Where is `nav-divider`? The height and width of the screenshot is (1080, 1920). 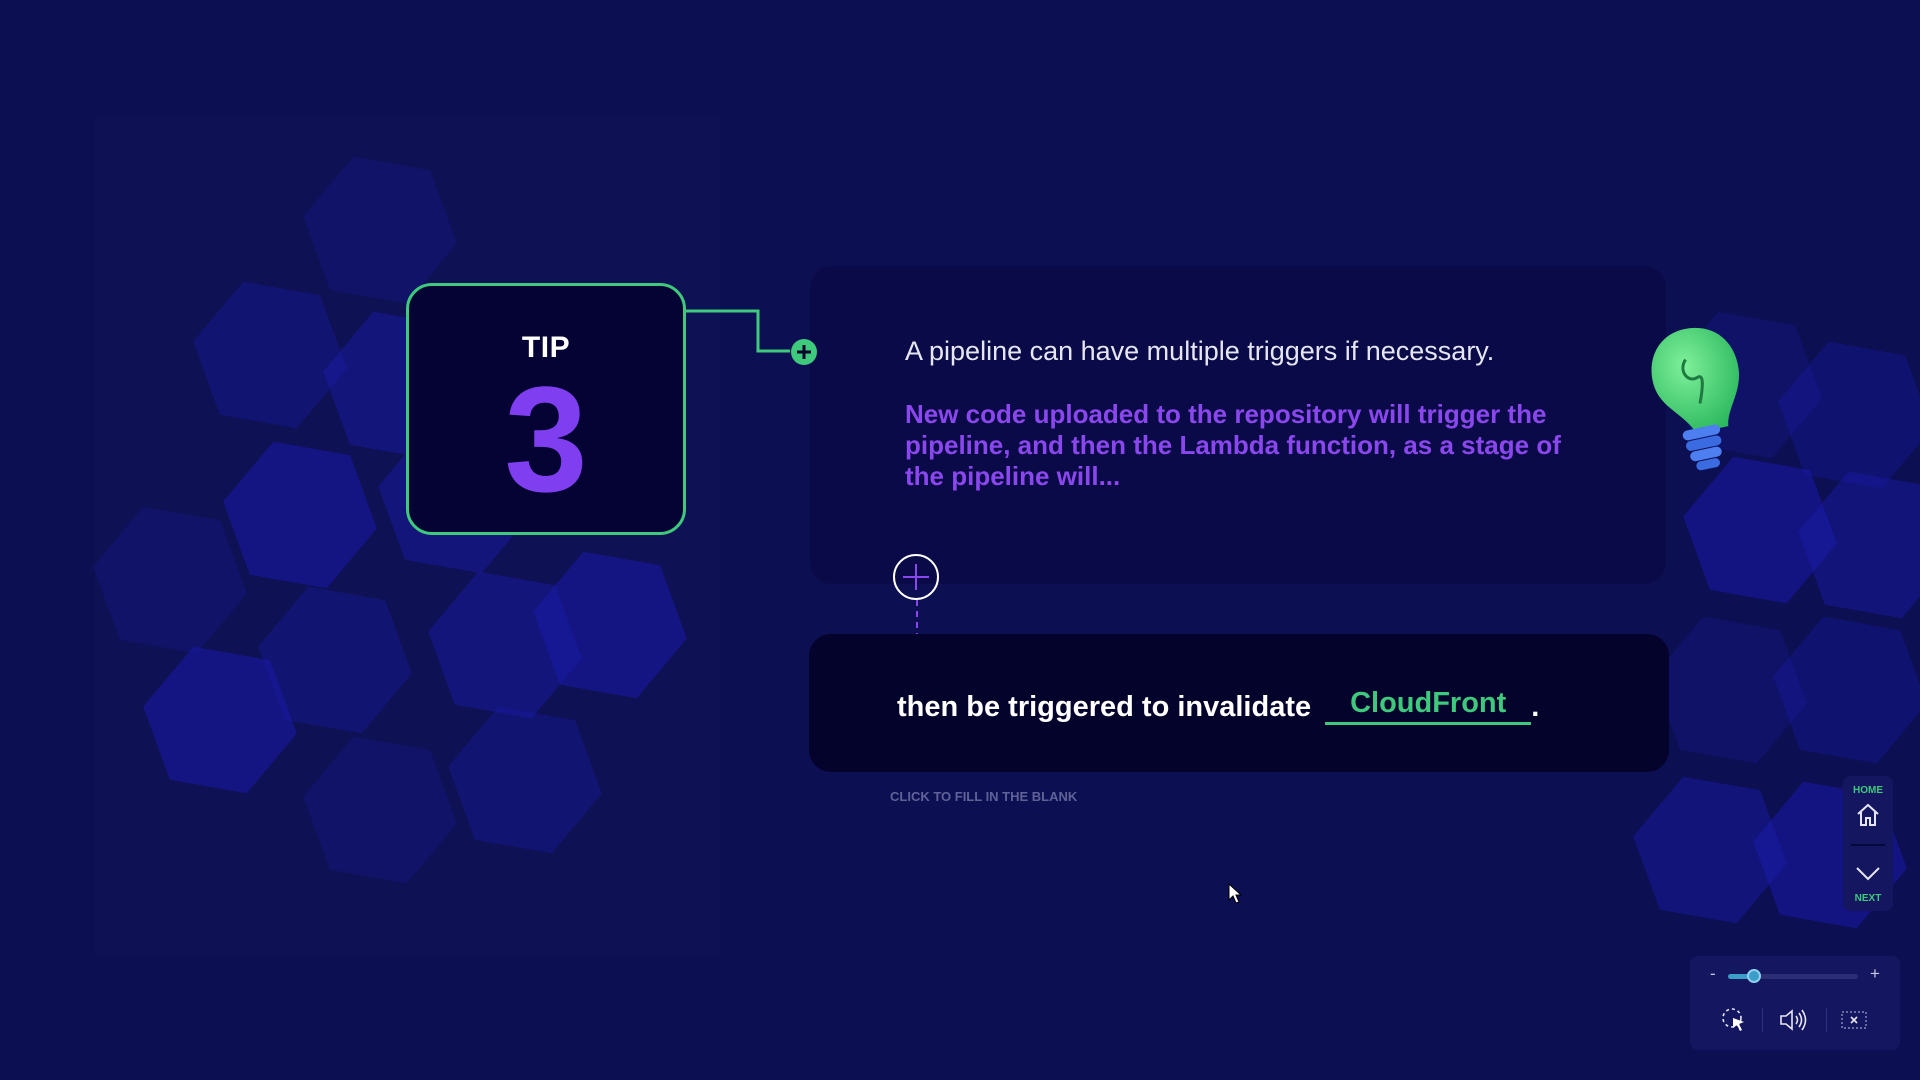 nav-divider is located at coordinates (1868, 845).